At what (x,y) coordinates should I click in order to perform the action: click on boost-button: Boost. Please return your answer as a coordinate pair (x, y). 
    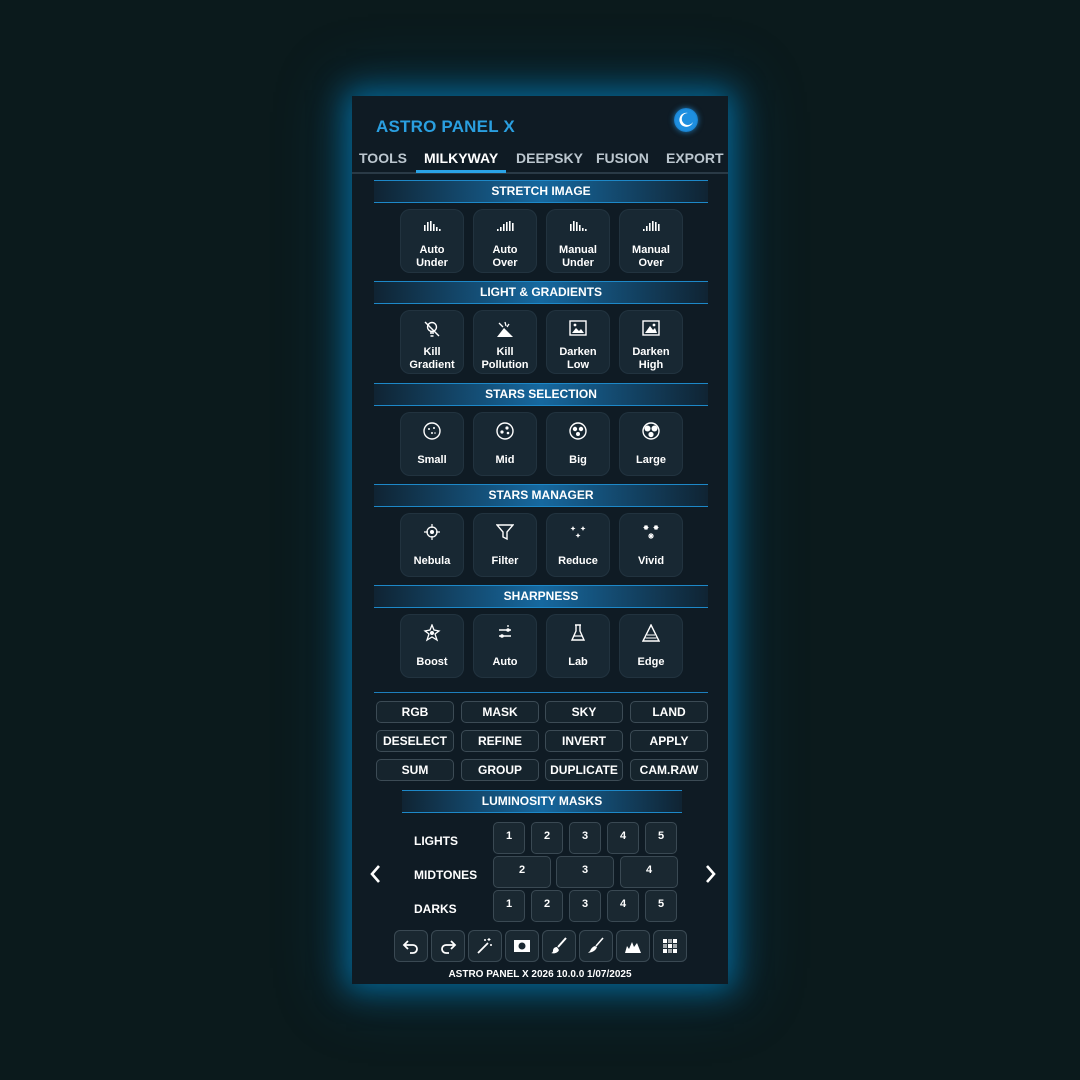
    Looking at the image, I should click on (432, 646).